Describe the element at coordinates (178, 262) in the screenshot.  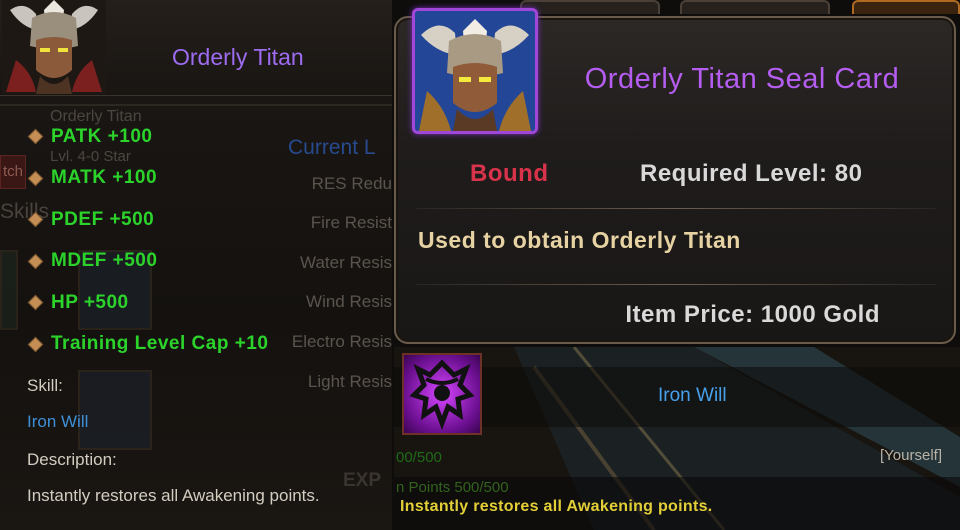
I see `stat-row: MDEF +500` at that location.